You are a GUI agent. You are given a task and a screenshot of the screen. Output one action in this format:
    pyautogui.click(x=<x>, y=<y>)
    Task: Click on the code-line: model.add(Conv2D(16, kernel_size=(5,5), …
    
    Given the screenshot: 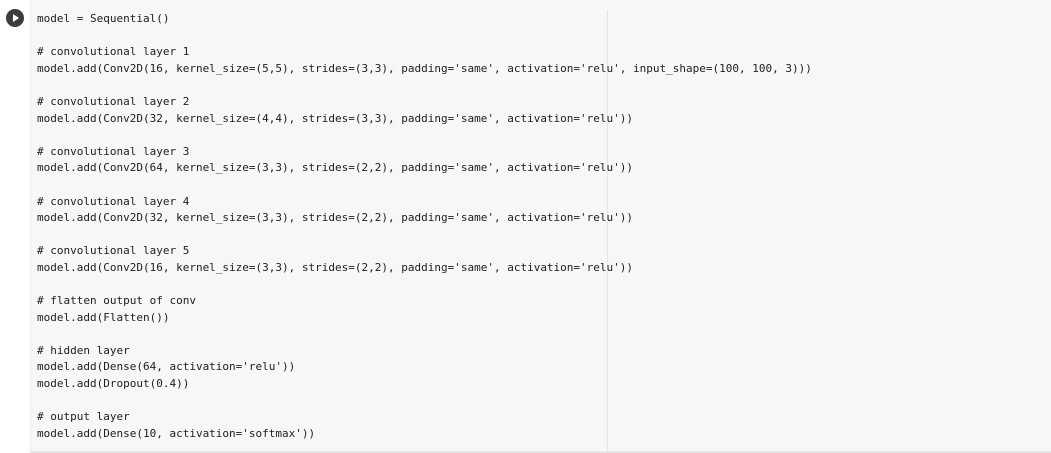 What is the action you would take?
    pyautogui.click(x=424, y=68)
    